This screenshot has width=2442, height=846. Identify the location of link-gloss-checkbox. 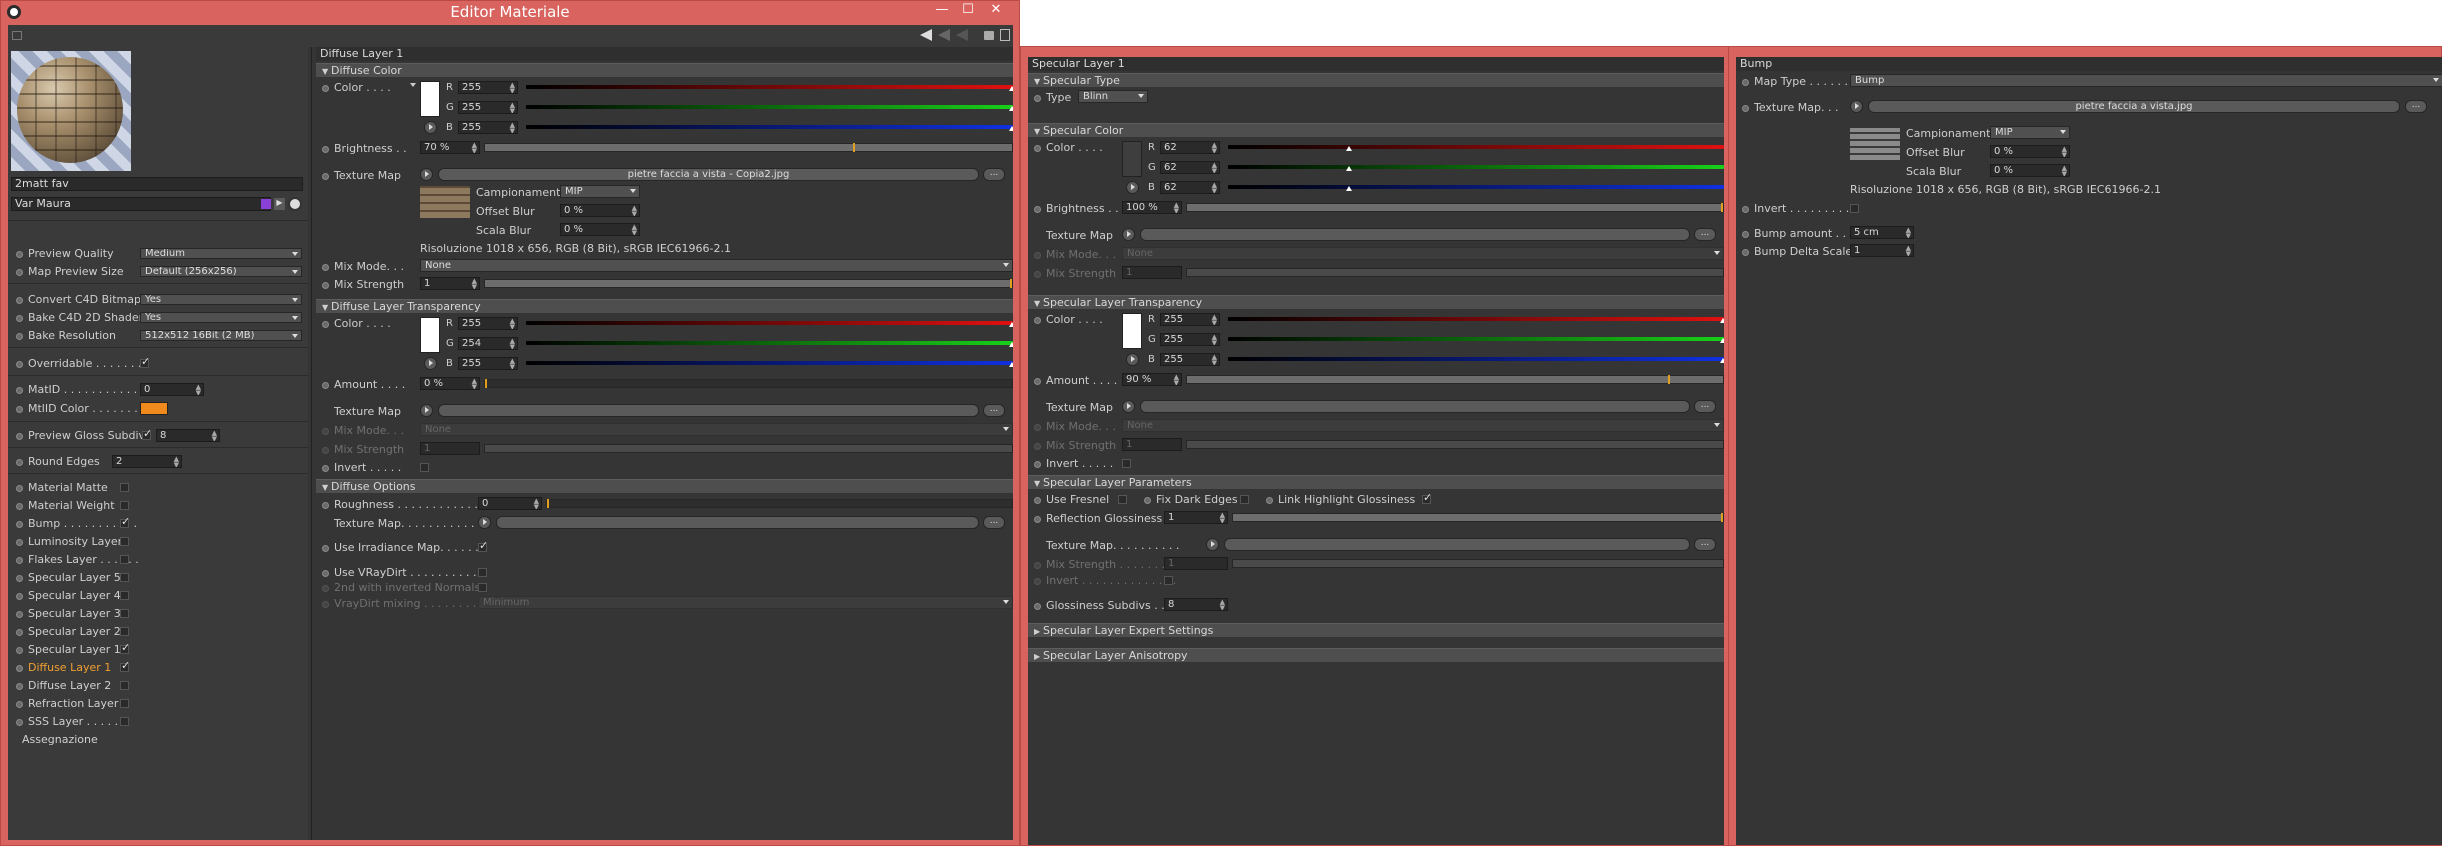
(1427, 497).